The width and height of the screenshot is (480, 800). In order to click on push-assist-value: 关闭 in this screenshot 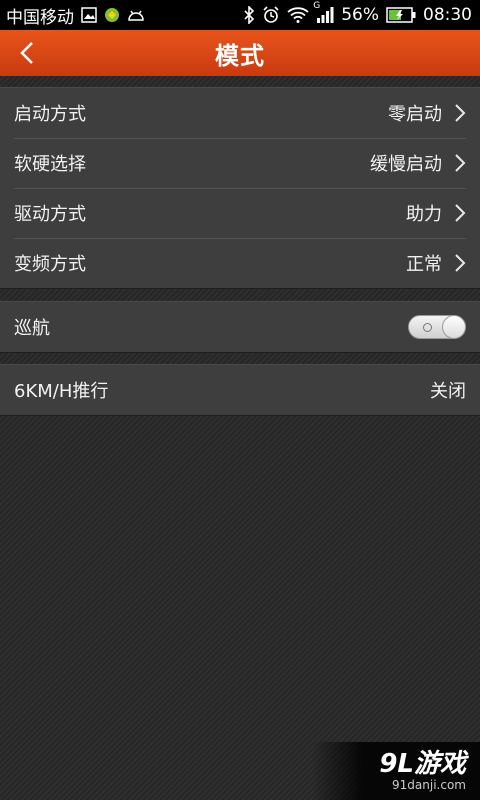, I will do `click(448, 391)`.